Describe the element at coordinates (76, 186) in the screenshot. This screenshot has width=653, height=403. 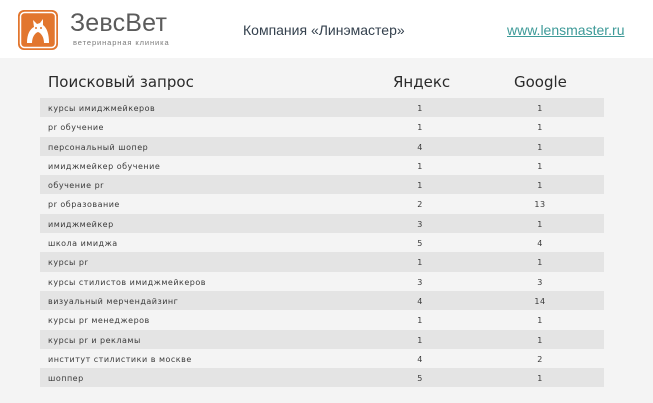
I see `query-cell: обучение pr` at that location.